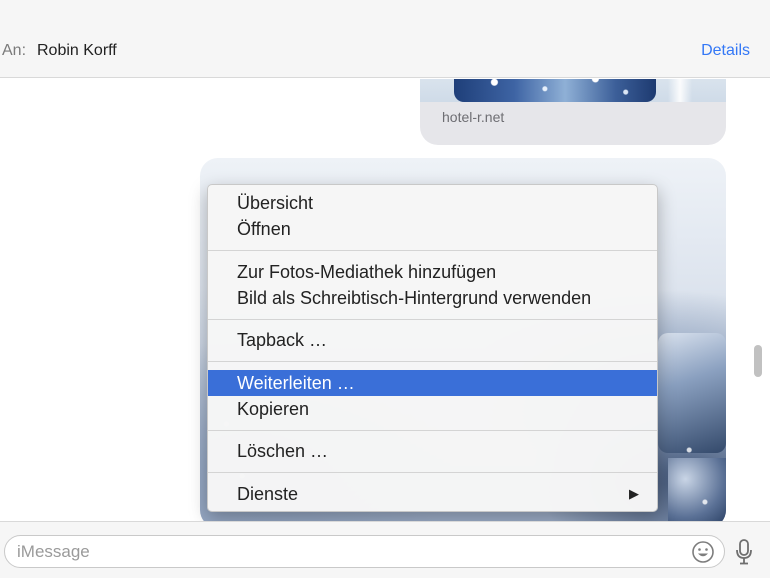 The height and width of the screenshot is (578, 770). Describe the element at coordinates (432, 494) in the screenshot. I see `menu-item-services: Dienste ▶` at that location.